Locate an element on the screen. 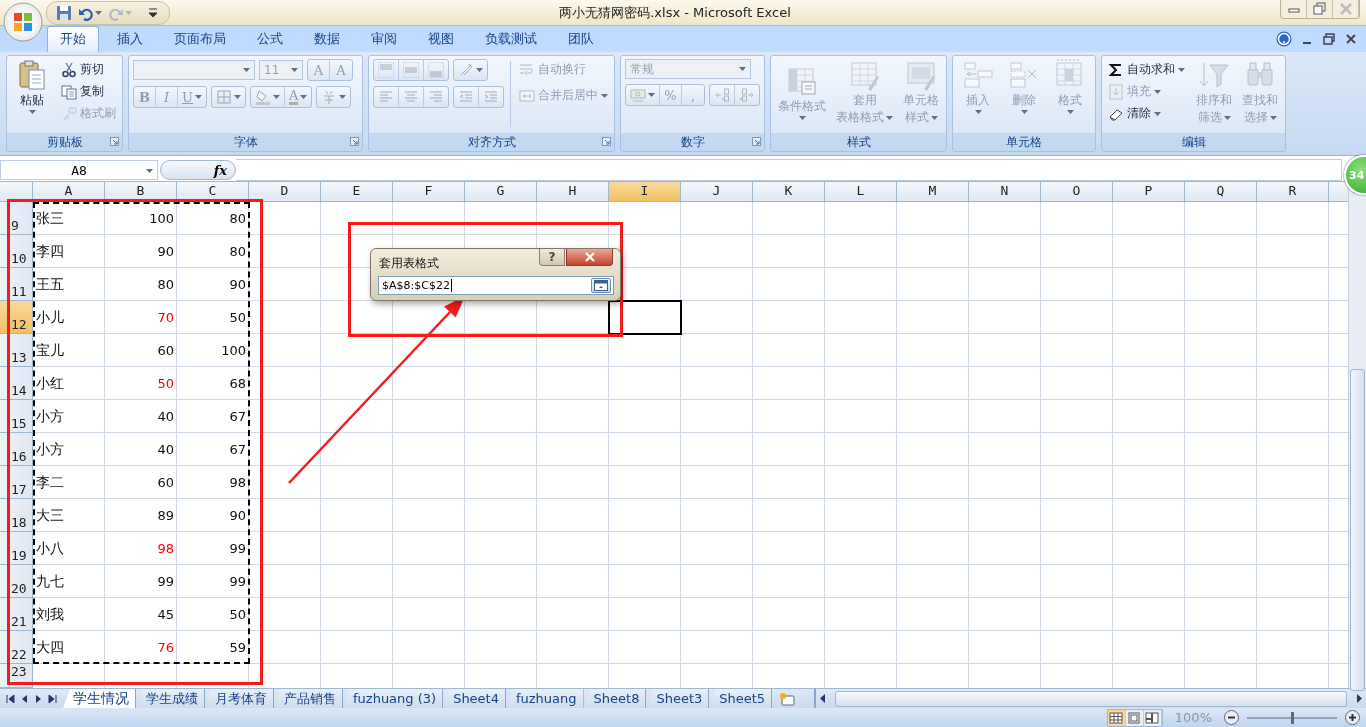 This screenshot has width=1366, height=727. copy-button: 复制 is located at coordinates (82, 91).